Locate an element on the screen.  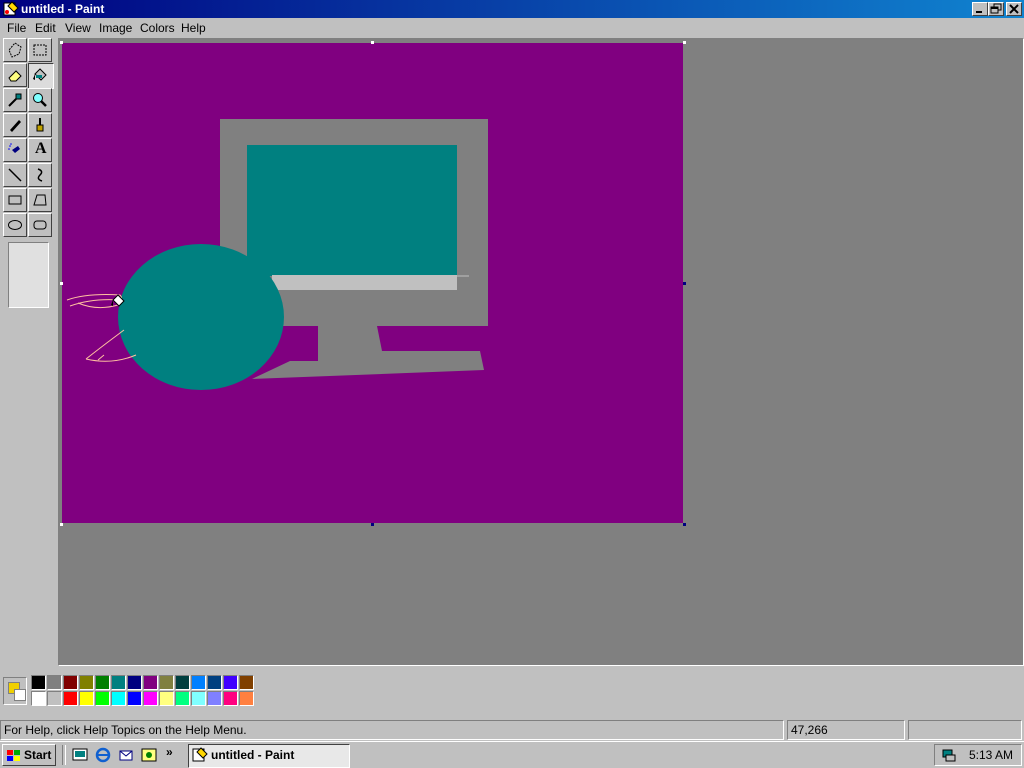
internet-explorer-icon is located at coordinates (103, 755).